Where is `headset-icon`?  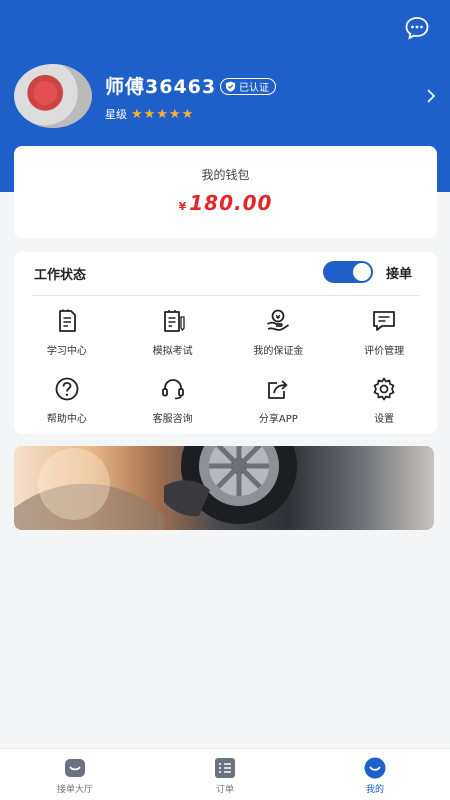
headset-icon is located at coordinates (172, 389).